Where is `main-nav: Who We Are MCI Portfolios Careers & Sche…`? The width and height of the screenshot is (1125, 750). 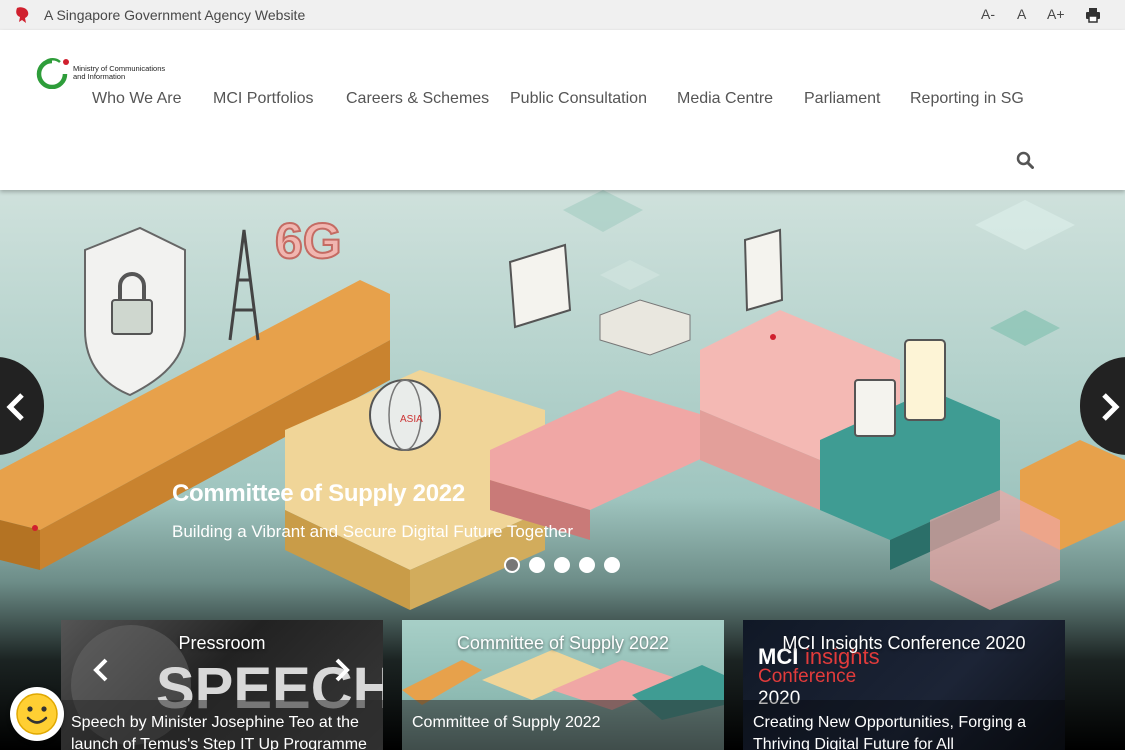
main-nav: Who We Are MCI Portfolios Careers & Sche… is located at coordinates (562, 101).